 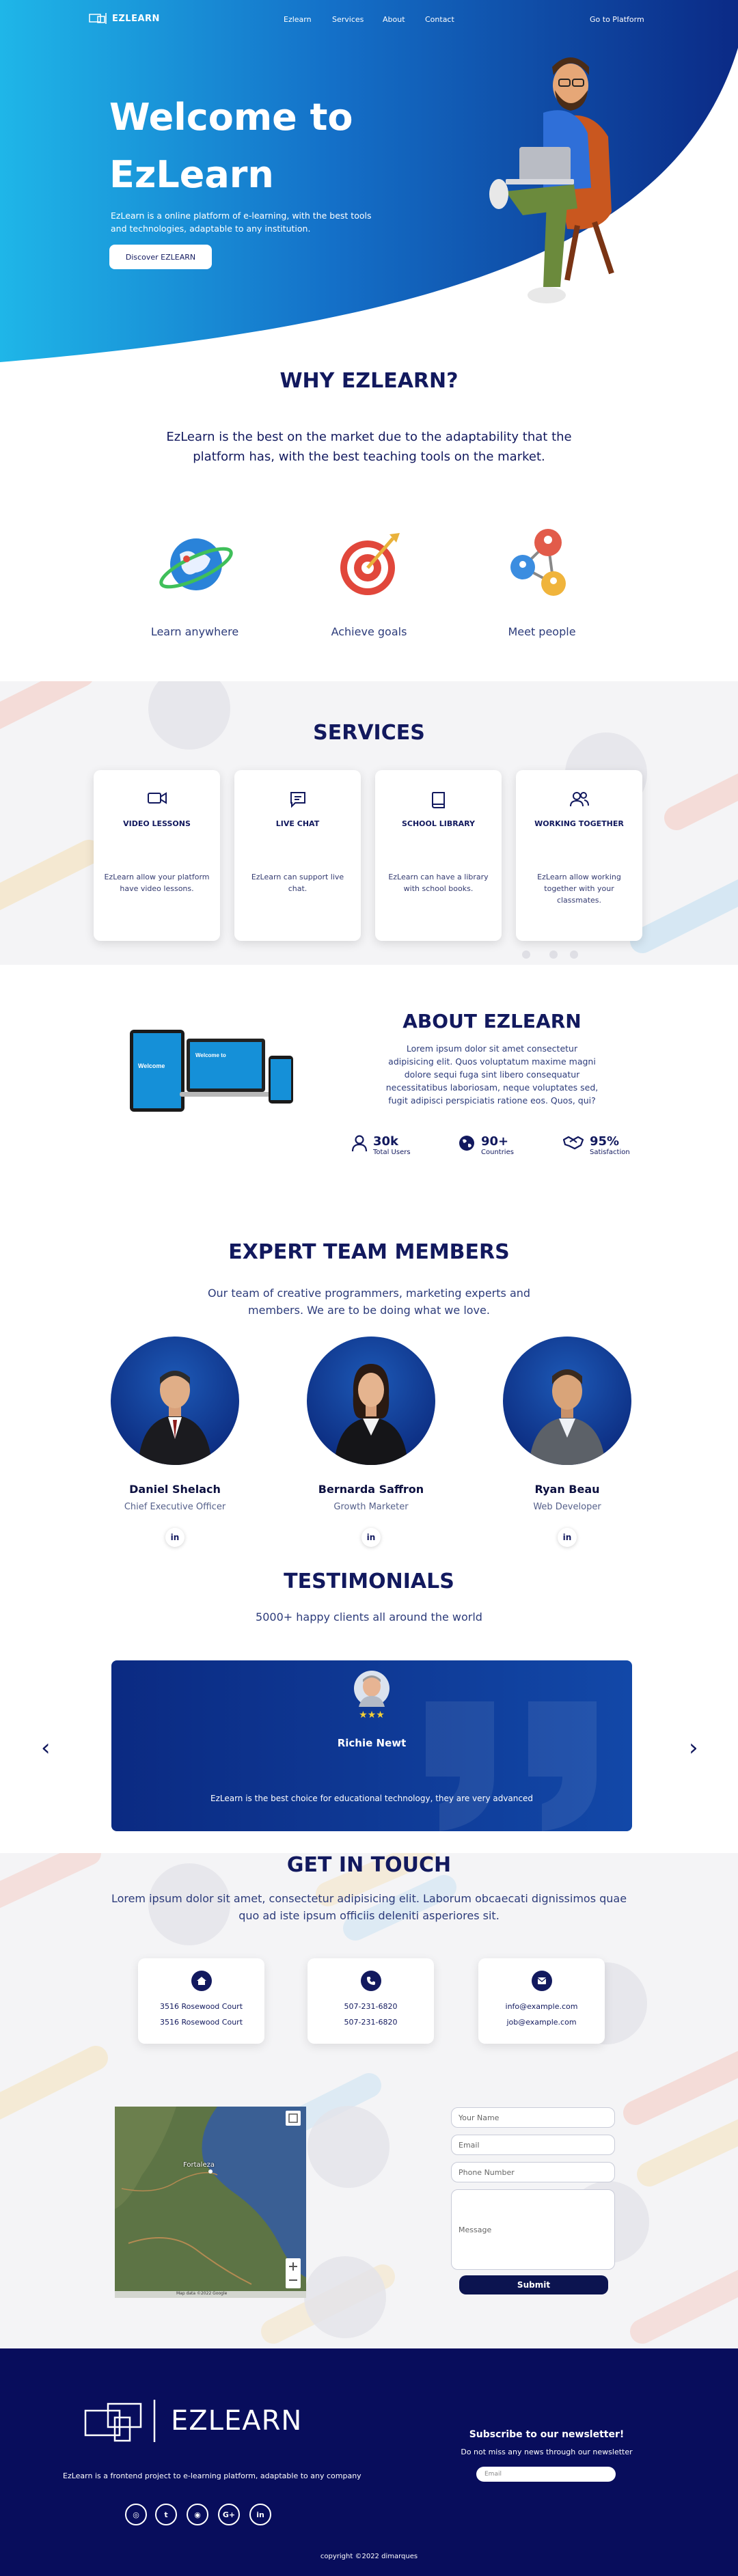 What do you see at coordinates (369, 2462) in the screenshot?
I see `footer` at bounding box center [369, 2462].